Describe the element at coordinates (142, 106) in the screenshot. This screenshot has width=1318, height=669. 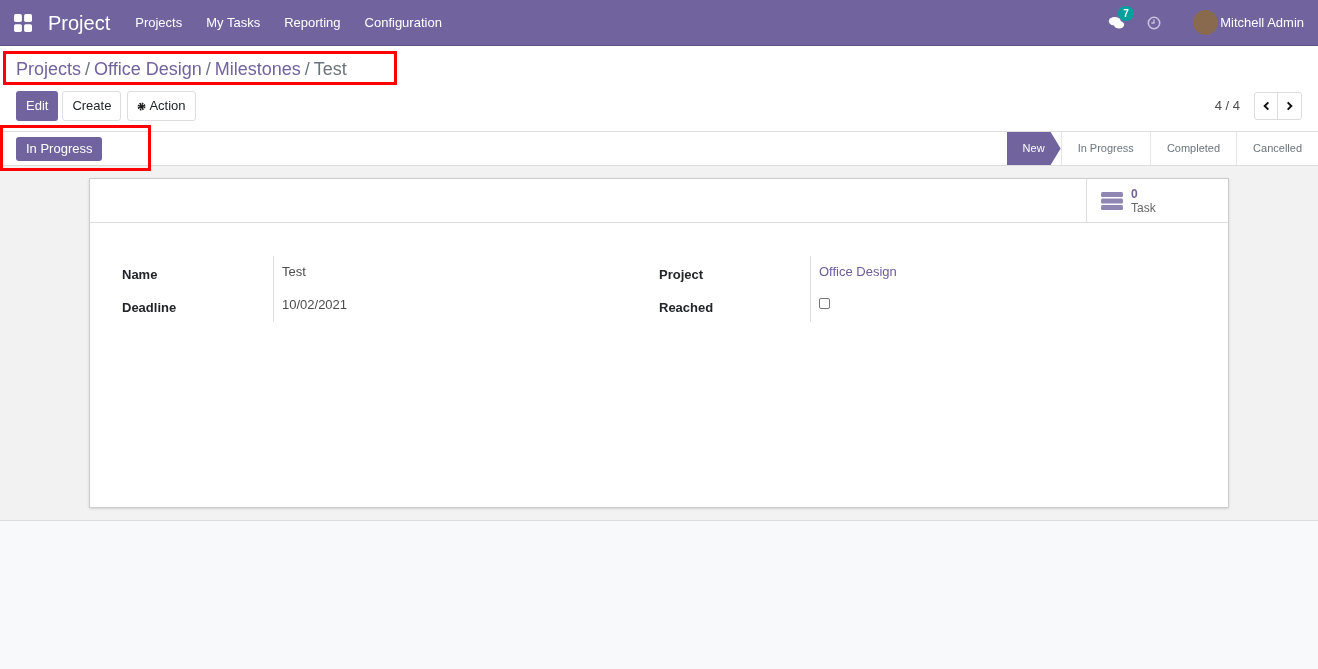
I see `gear-icon` at that location.